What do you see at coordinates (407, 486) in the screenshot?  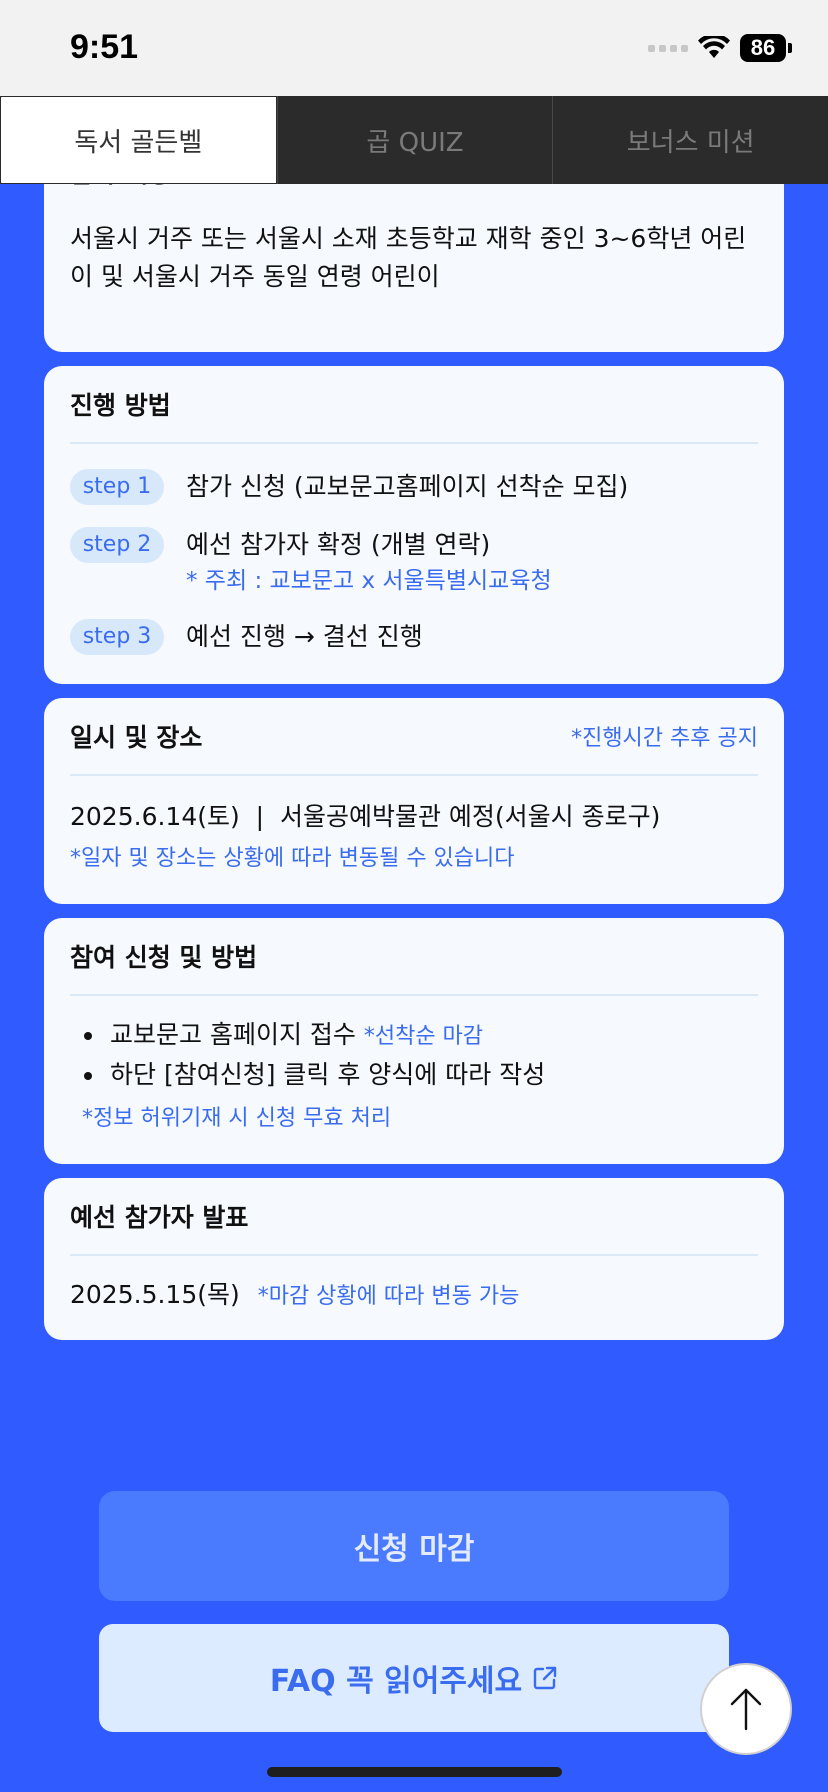 I see `step-text: 참가 신청 (교보문고홈페이지 선착순 모집)` at bounding box center [407, 486].